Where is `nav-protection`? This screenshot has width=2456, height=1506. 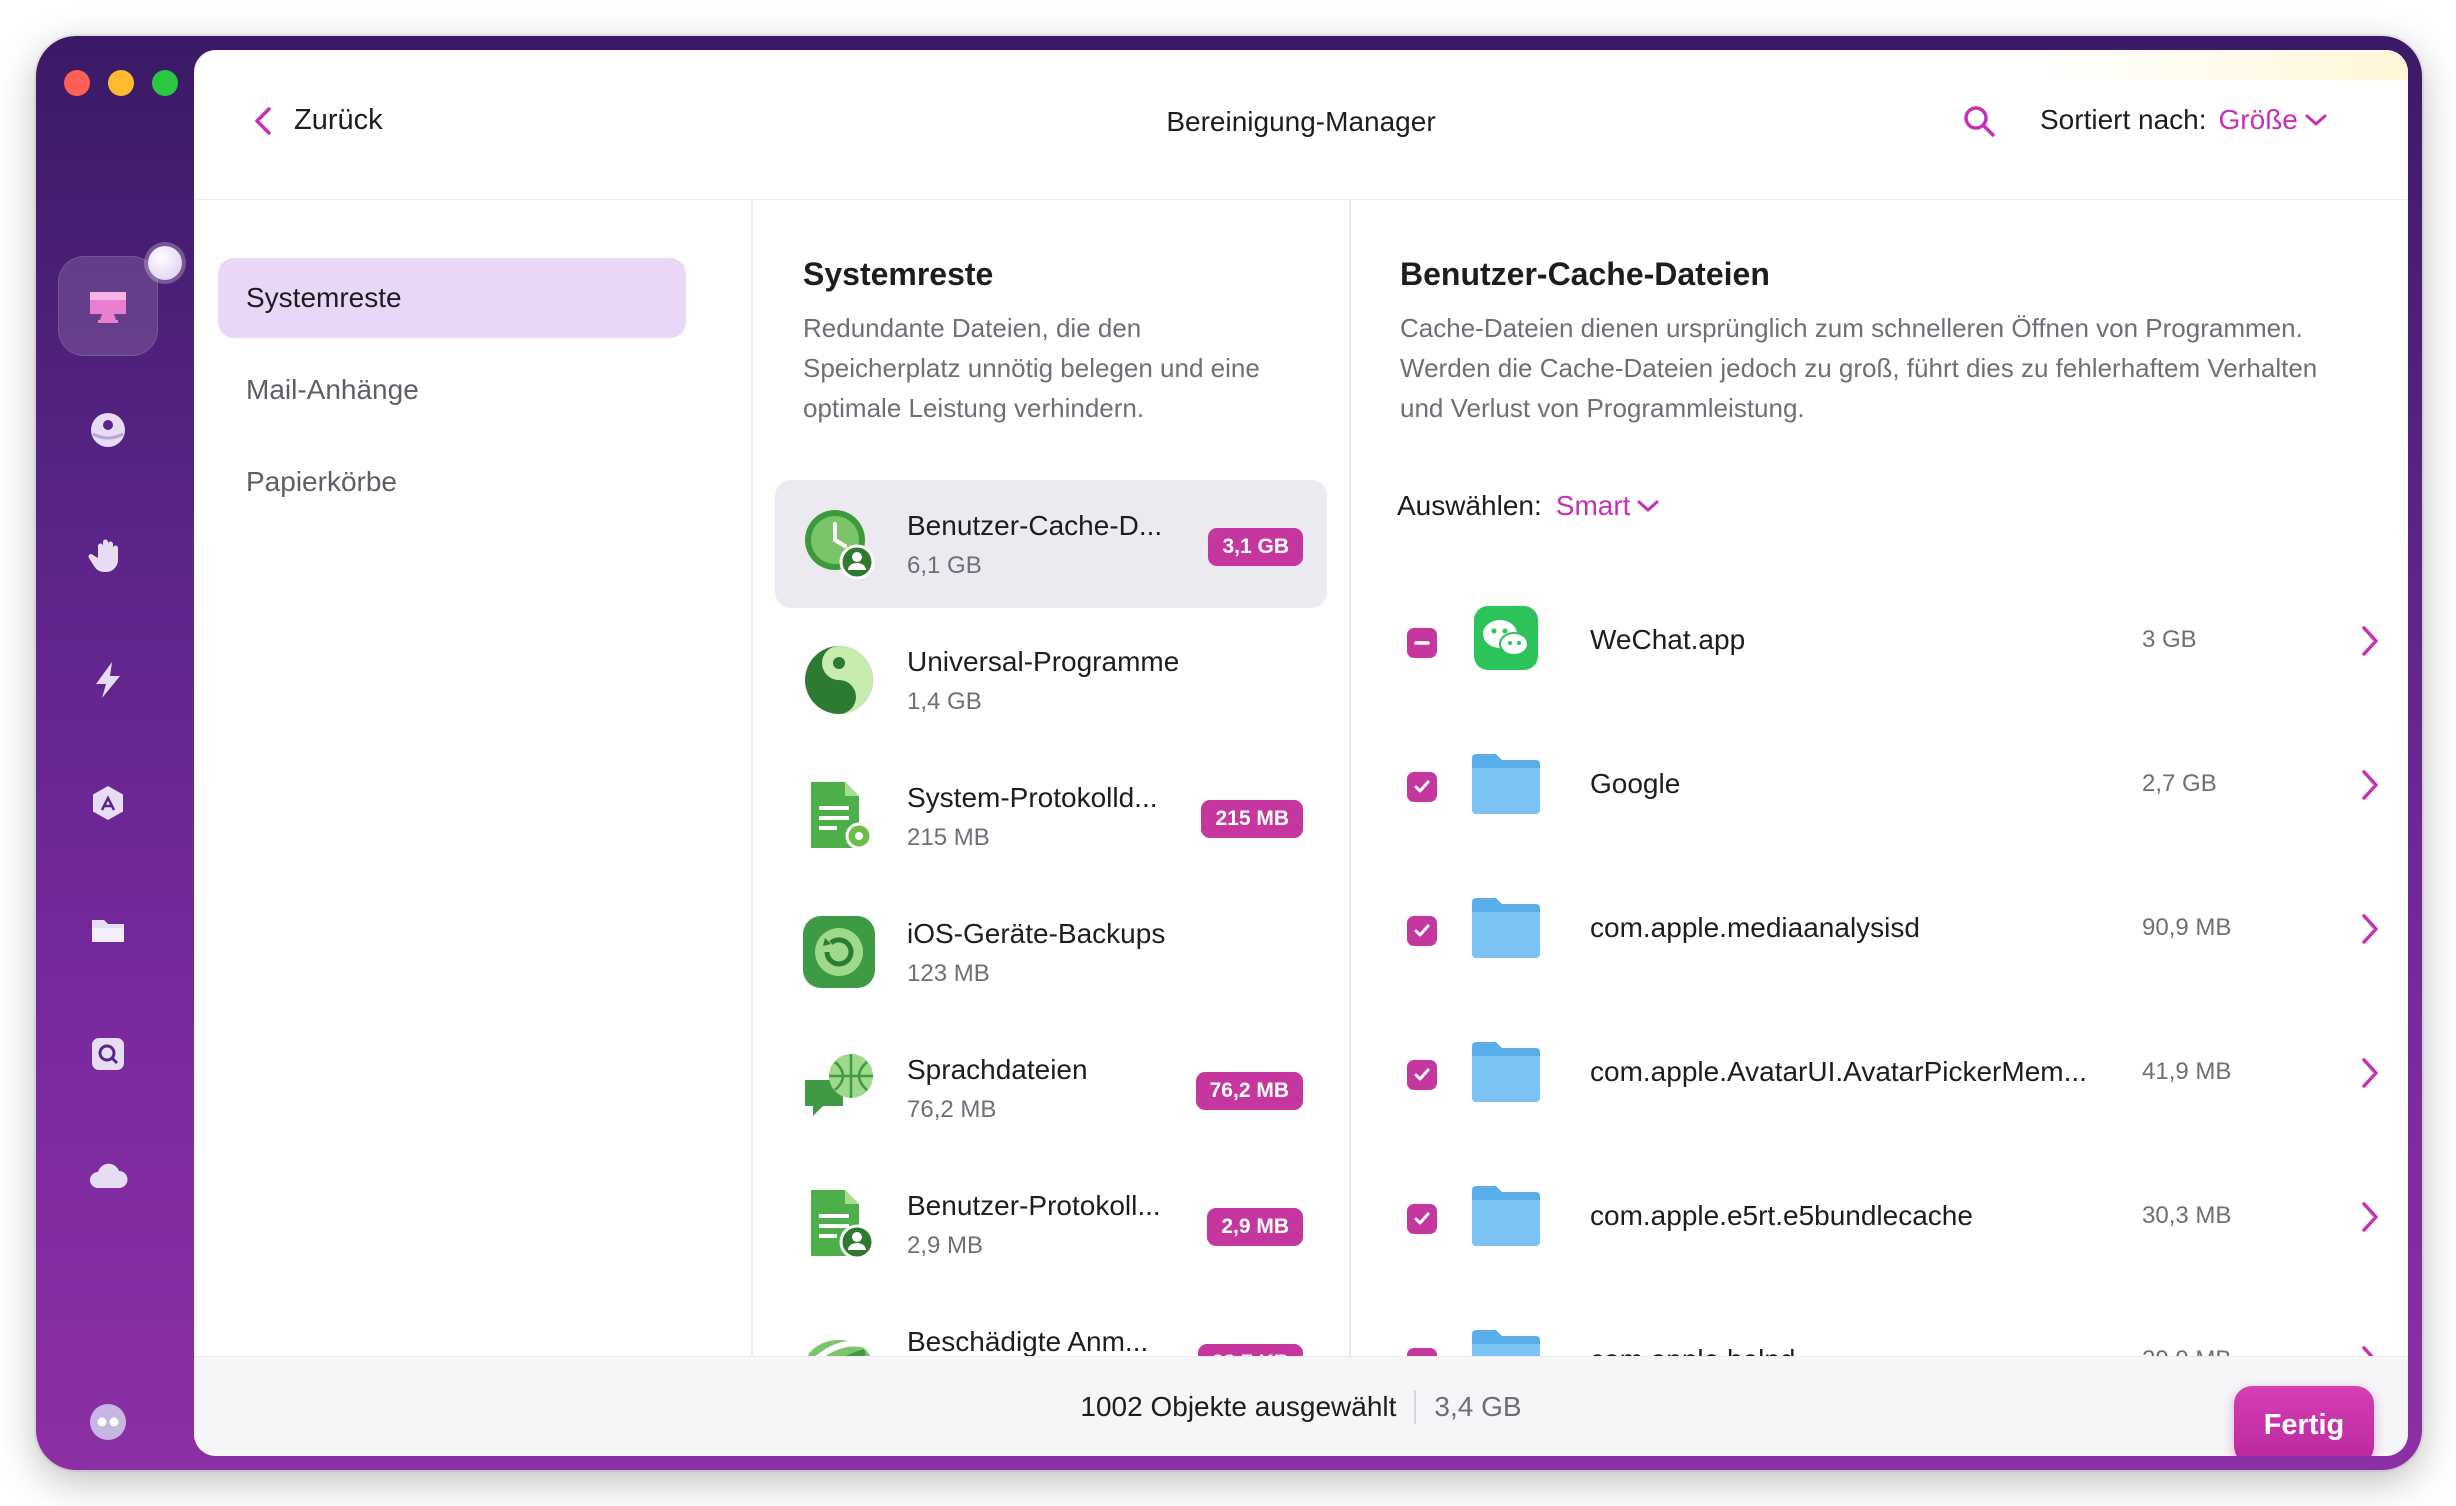 nav-protection is located at coordinates (108, 430).